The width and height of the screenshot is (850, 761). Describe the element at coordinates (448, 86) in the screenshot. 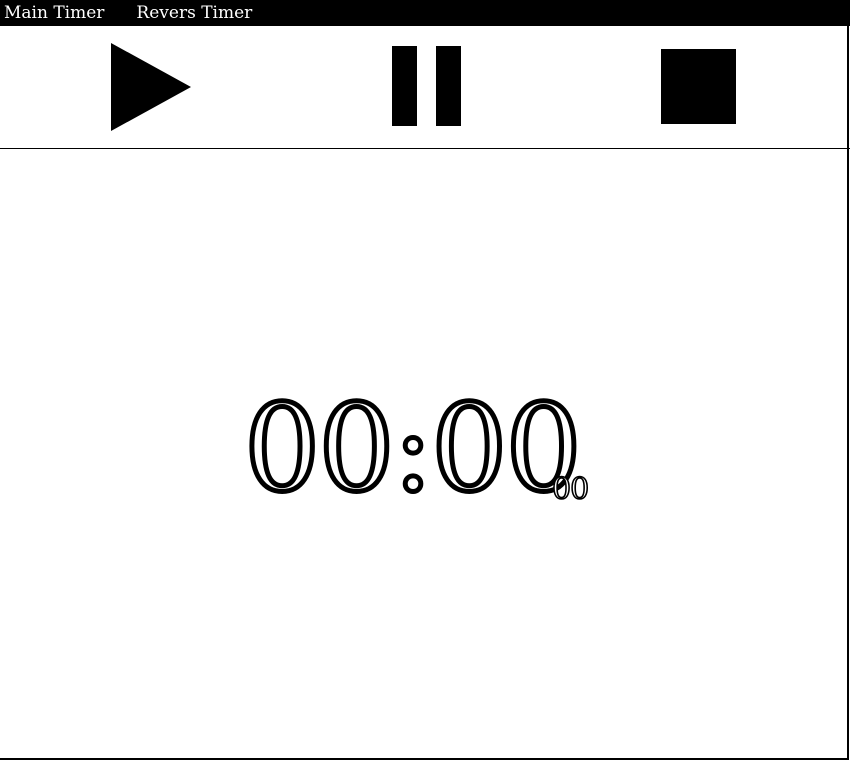

I see `pause-icon-right-bar` at that location.